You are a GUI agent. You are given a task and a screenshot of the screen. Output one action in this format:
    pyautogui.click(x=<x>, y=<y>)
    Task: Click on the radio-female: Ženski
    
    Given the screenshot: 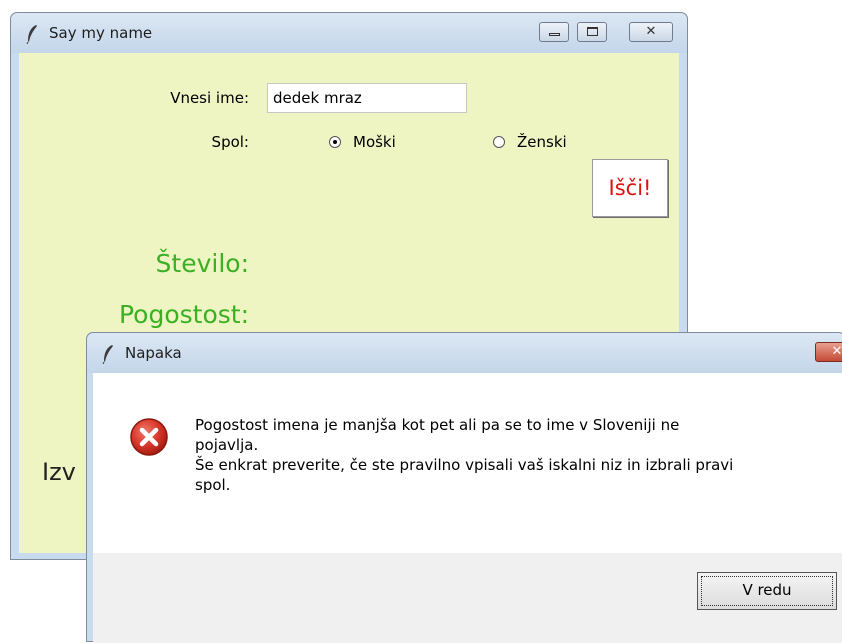 What is the action you would take?
    pyautogui.click(x=530, y=142)
    